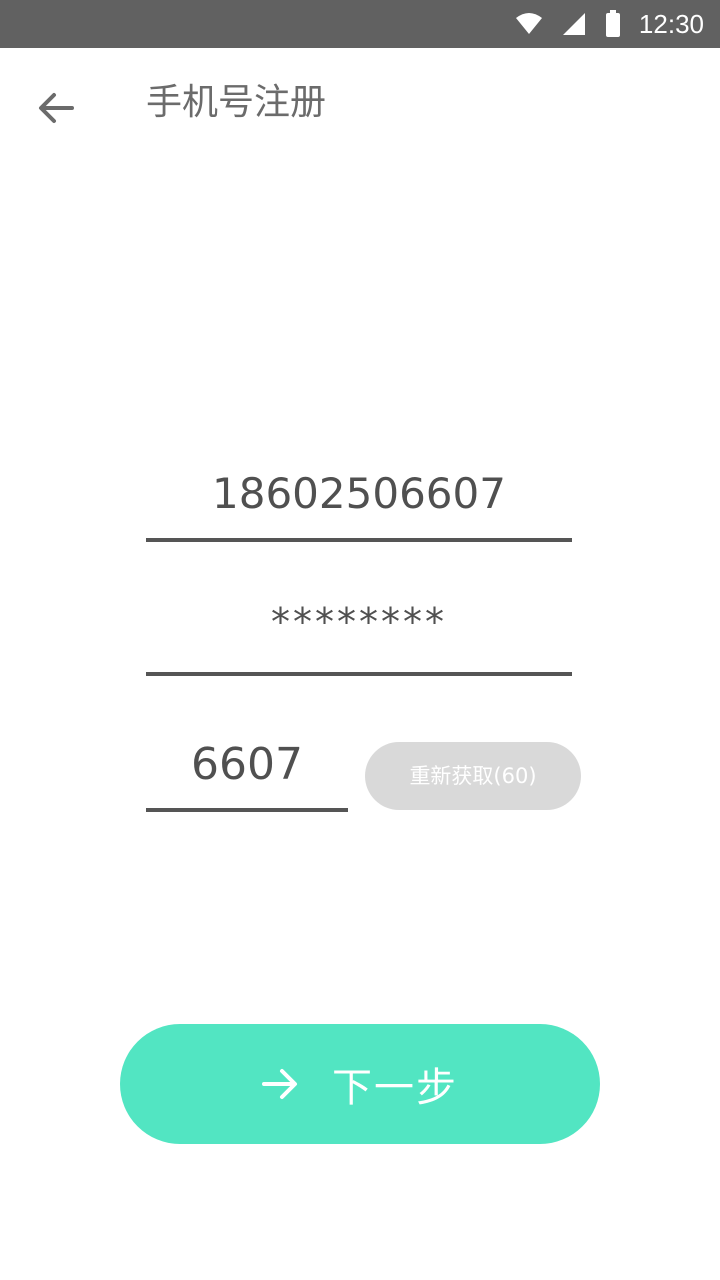 This screenshot has height=1280, width=720. Describe the element at coordinates (359, 636) in the screenshot. I see `password-input: ********` at that location.